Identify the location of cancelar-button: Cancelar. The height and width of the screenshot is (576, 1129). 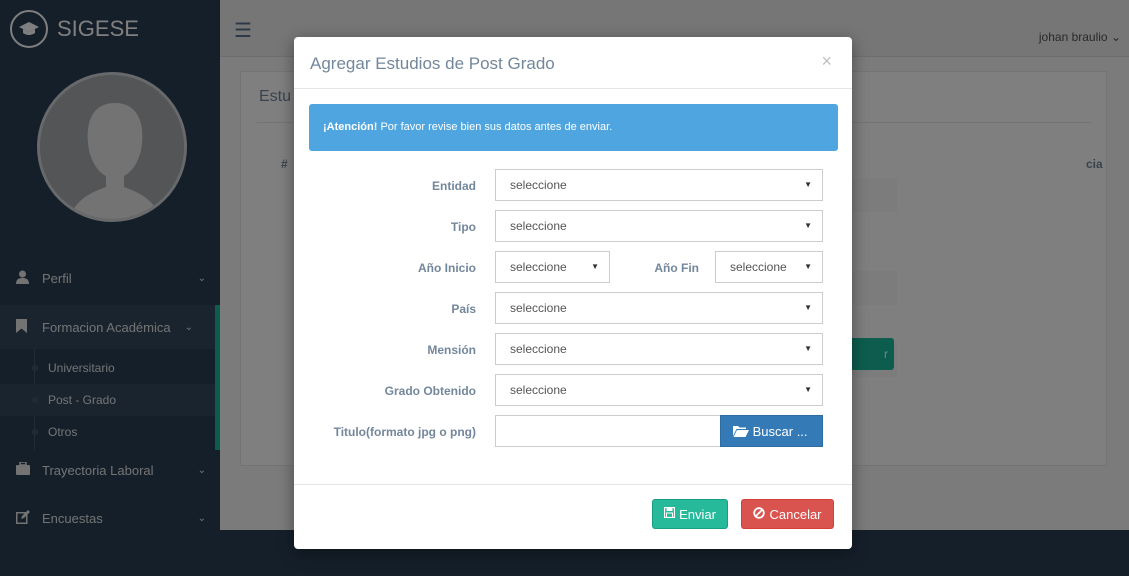
(787, 514).